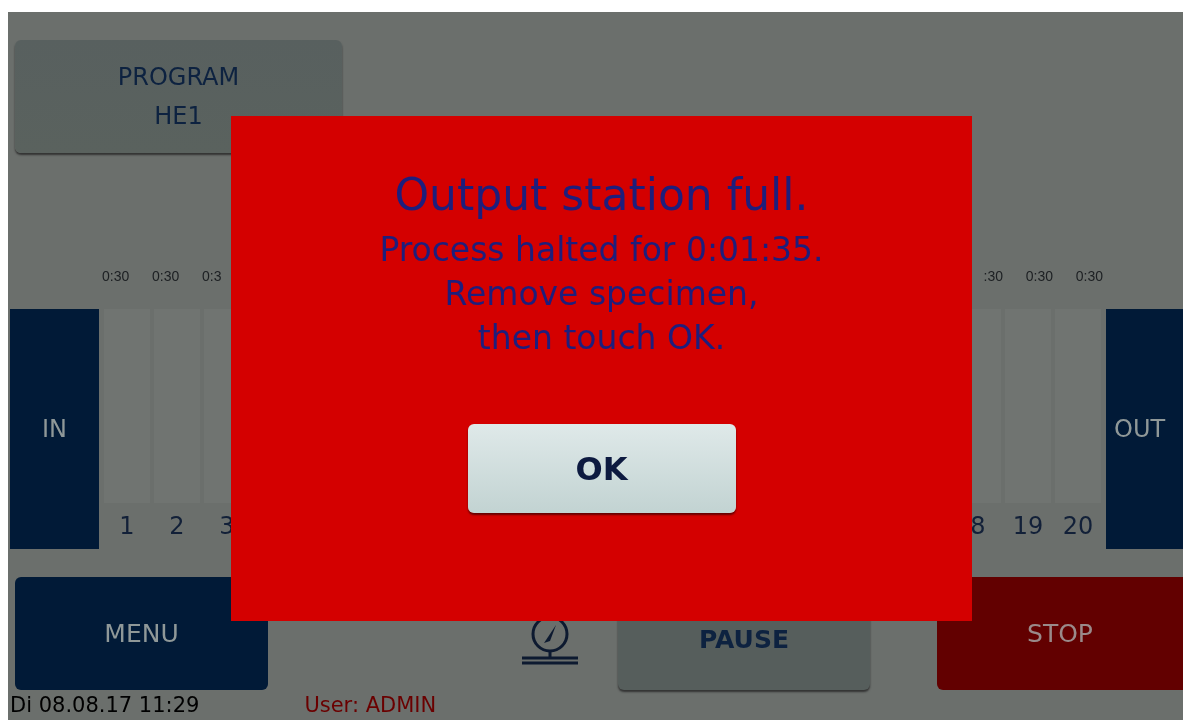 This screenshot has height=720, width=1183. What do you see at coordinates (212, 276) in the screenshot?
I see `station-time: 0:3` at bounding box center [212, 276].